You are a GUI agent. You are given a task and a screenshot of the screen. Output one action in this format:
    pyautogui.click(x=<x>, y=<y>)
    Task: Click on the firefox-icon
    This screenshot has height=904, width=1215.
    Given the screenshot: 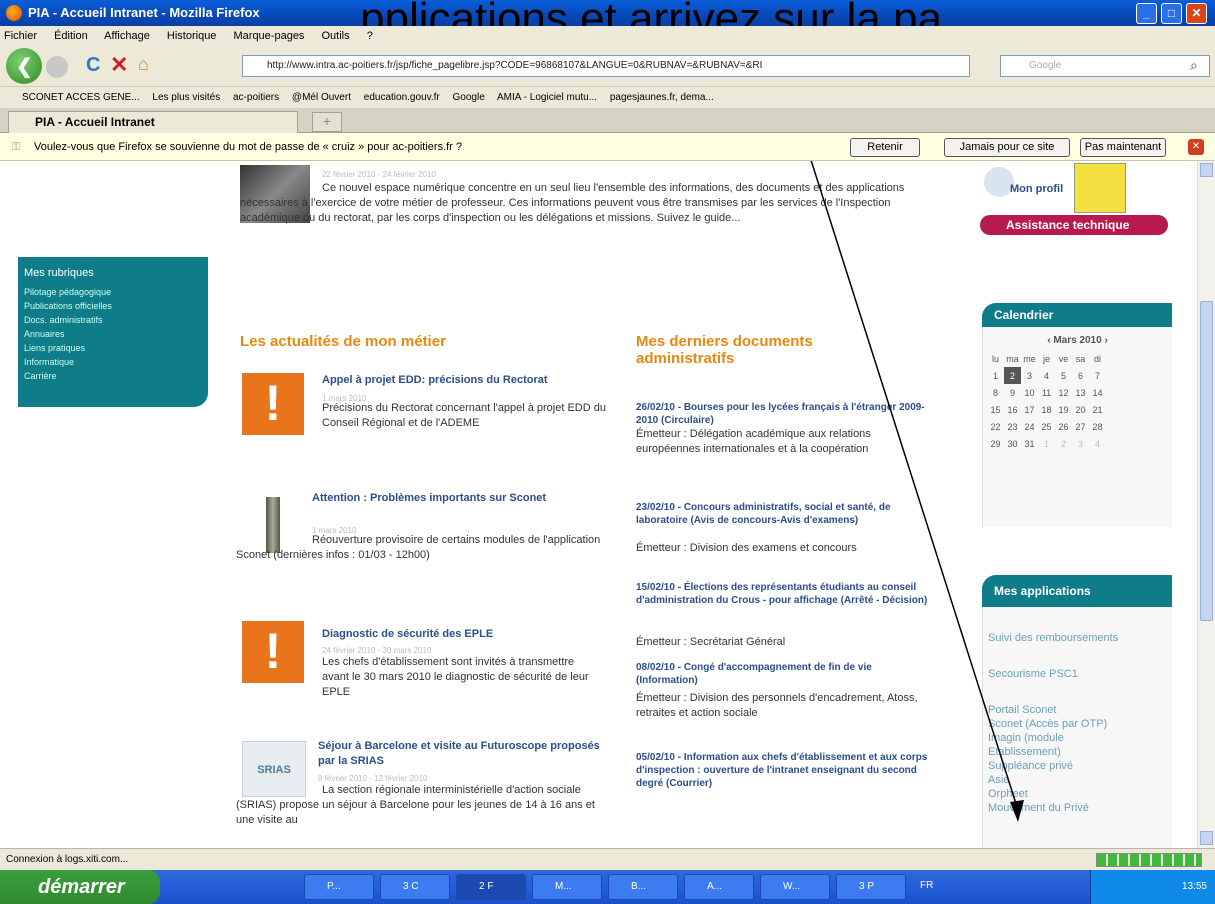 What is the action you would take?
    pyautogui.click(x=14, y=13)
    